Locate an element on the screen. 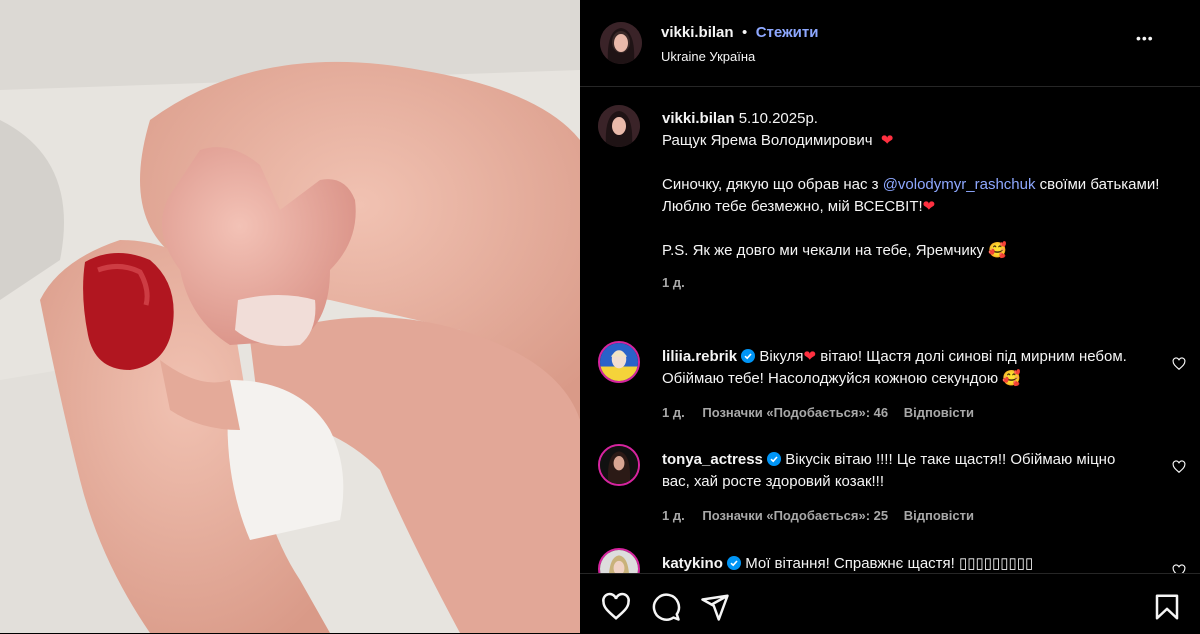  comment-username: tonya_actress is located at coordinates (712, 459).